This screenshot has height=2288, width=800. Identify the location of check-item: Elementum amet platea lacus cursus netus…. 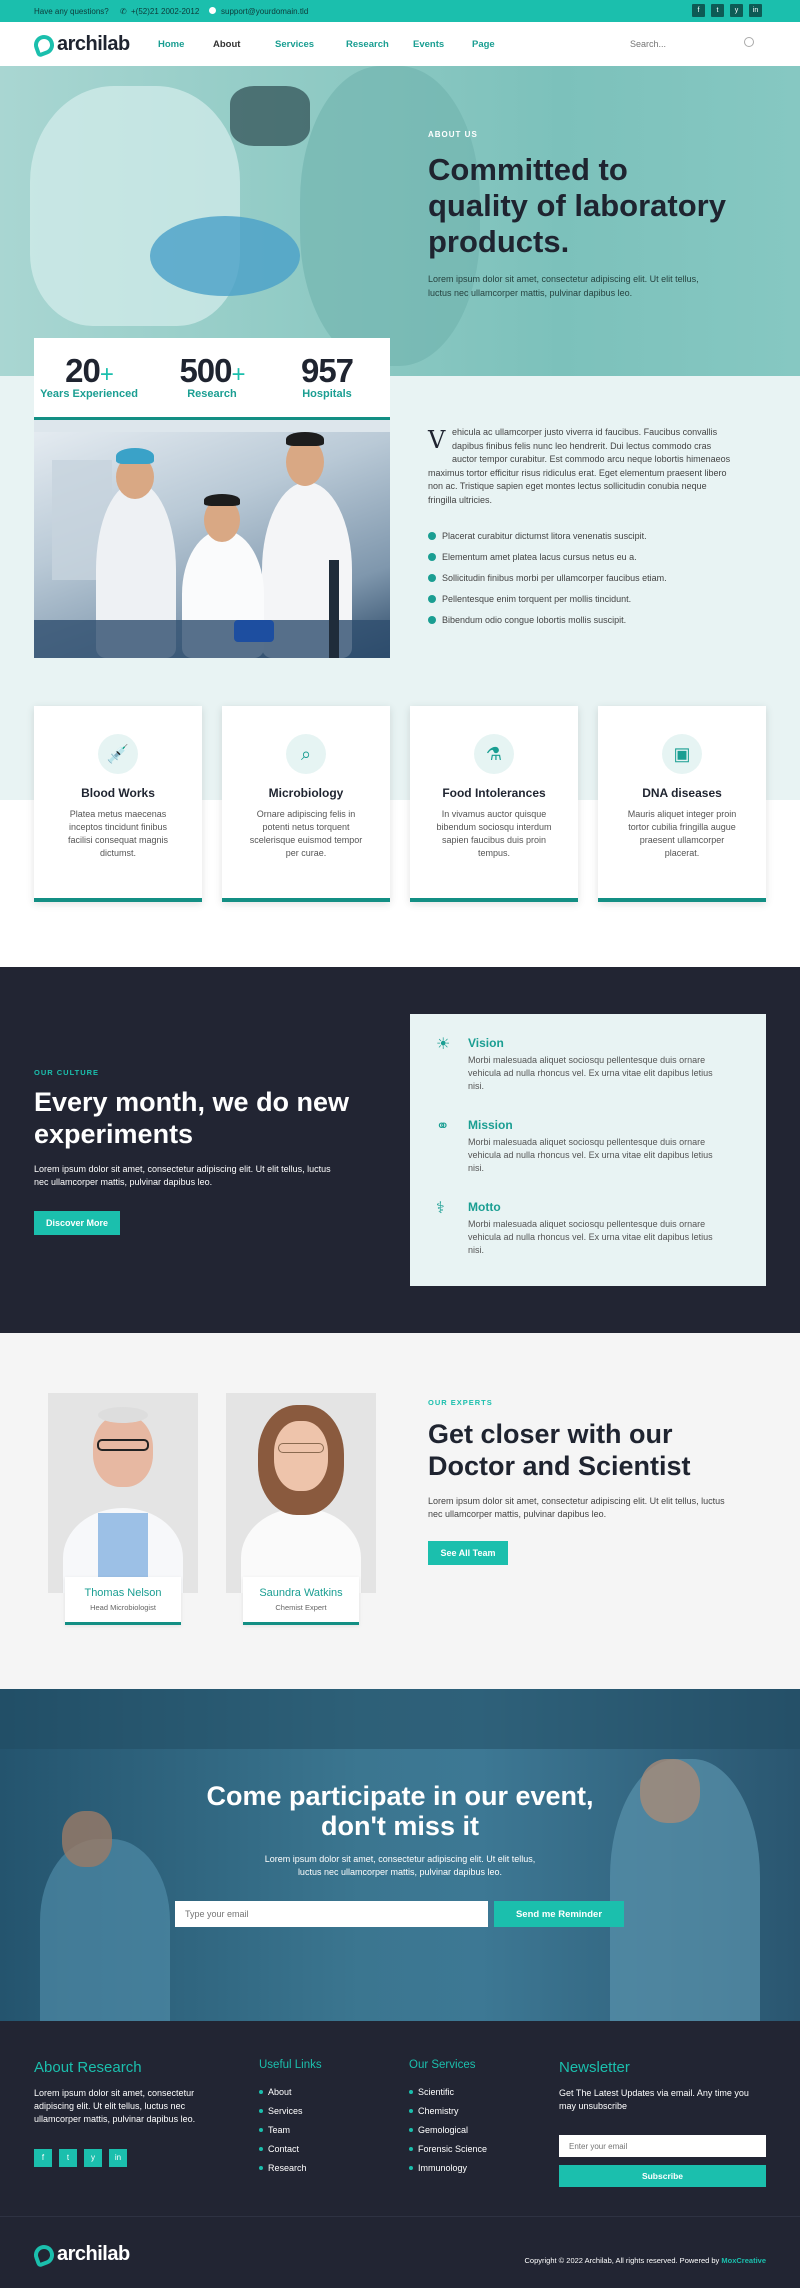
(547, 557).